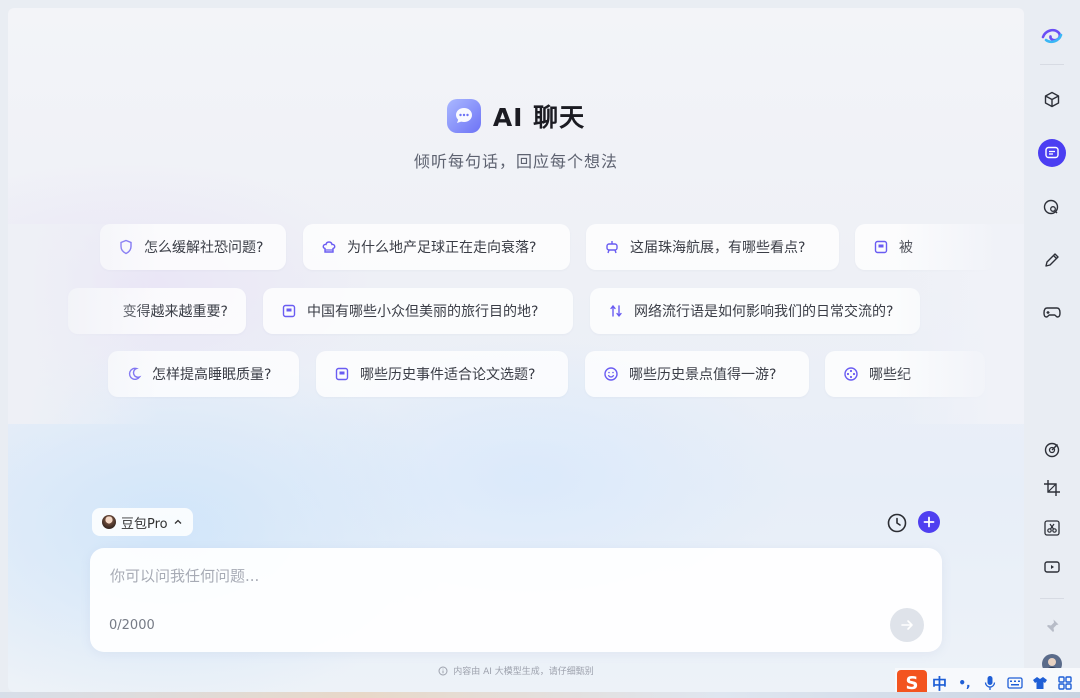 This screenshot has width=1080, height=698. I want to click on send-button, so click(907, 625).